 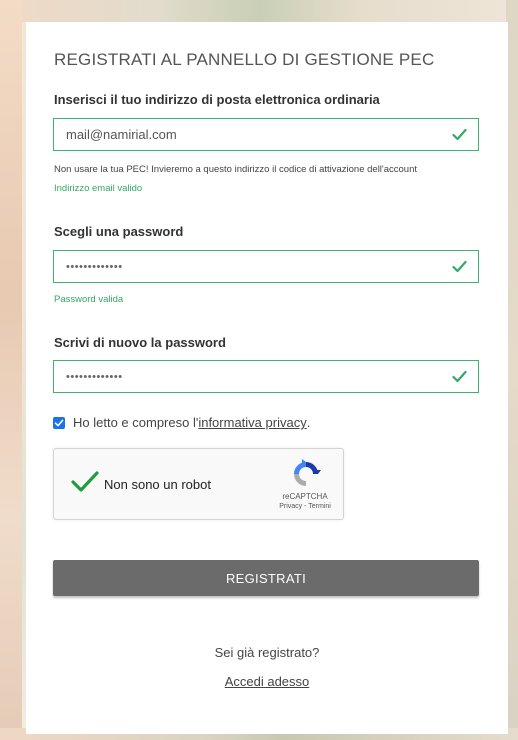 What do you see at coordinates (157, 484) in the screenshot?
I see `captcha-label: Non sono un robot` at bounding box center [157, 484].